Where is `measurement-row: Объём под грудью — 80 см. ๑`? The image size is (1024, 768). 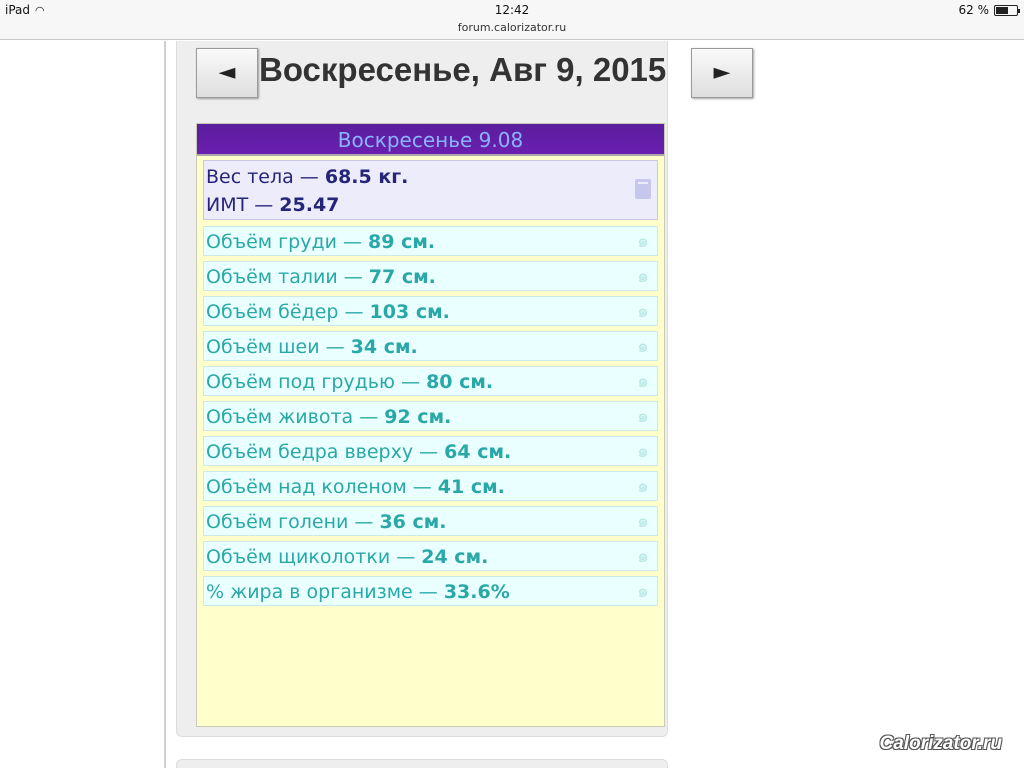 measurement-row: Объём под грудью — 80 см. ๑ is located at coordinates (430, 381).